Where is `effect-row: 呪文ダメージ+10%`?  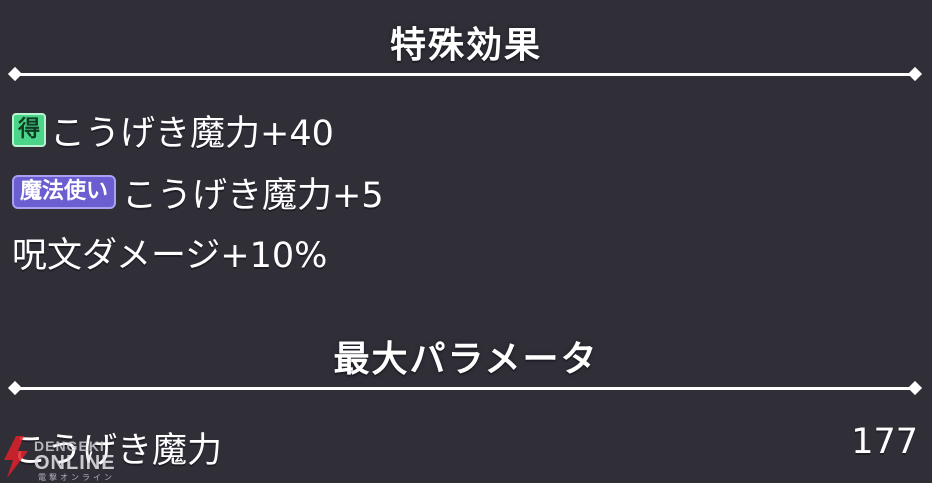
effect-row: 呪文ダメージ+10% is located at coordinates (169, 253).